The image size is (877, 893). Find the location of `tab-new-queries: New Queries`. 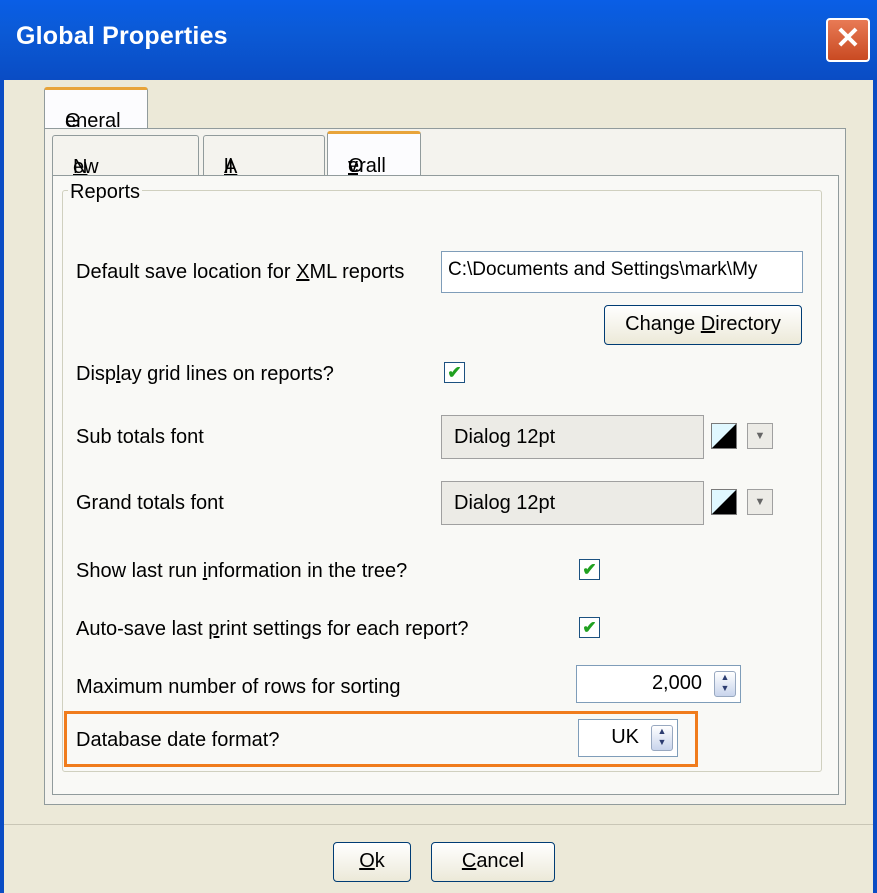

tab-new-queries: New Queries is located at coordinates (125, 168).